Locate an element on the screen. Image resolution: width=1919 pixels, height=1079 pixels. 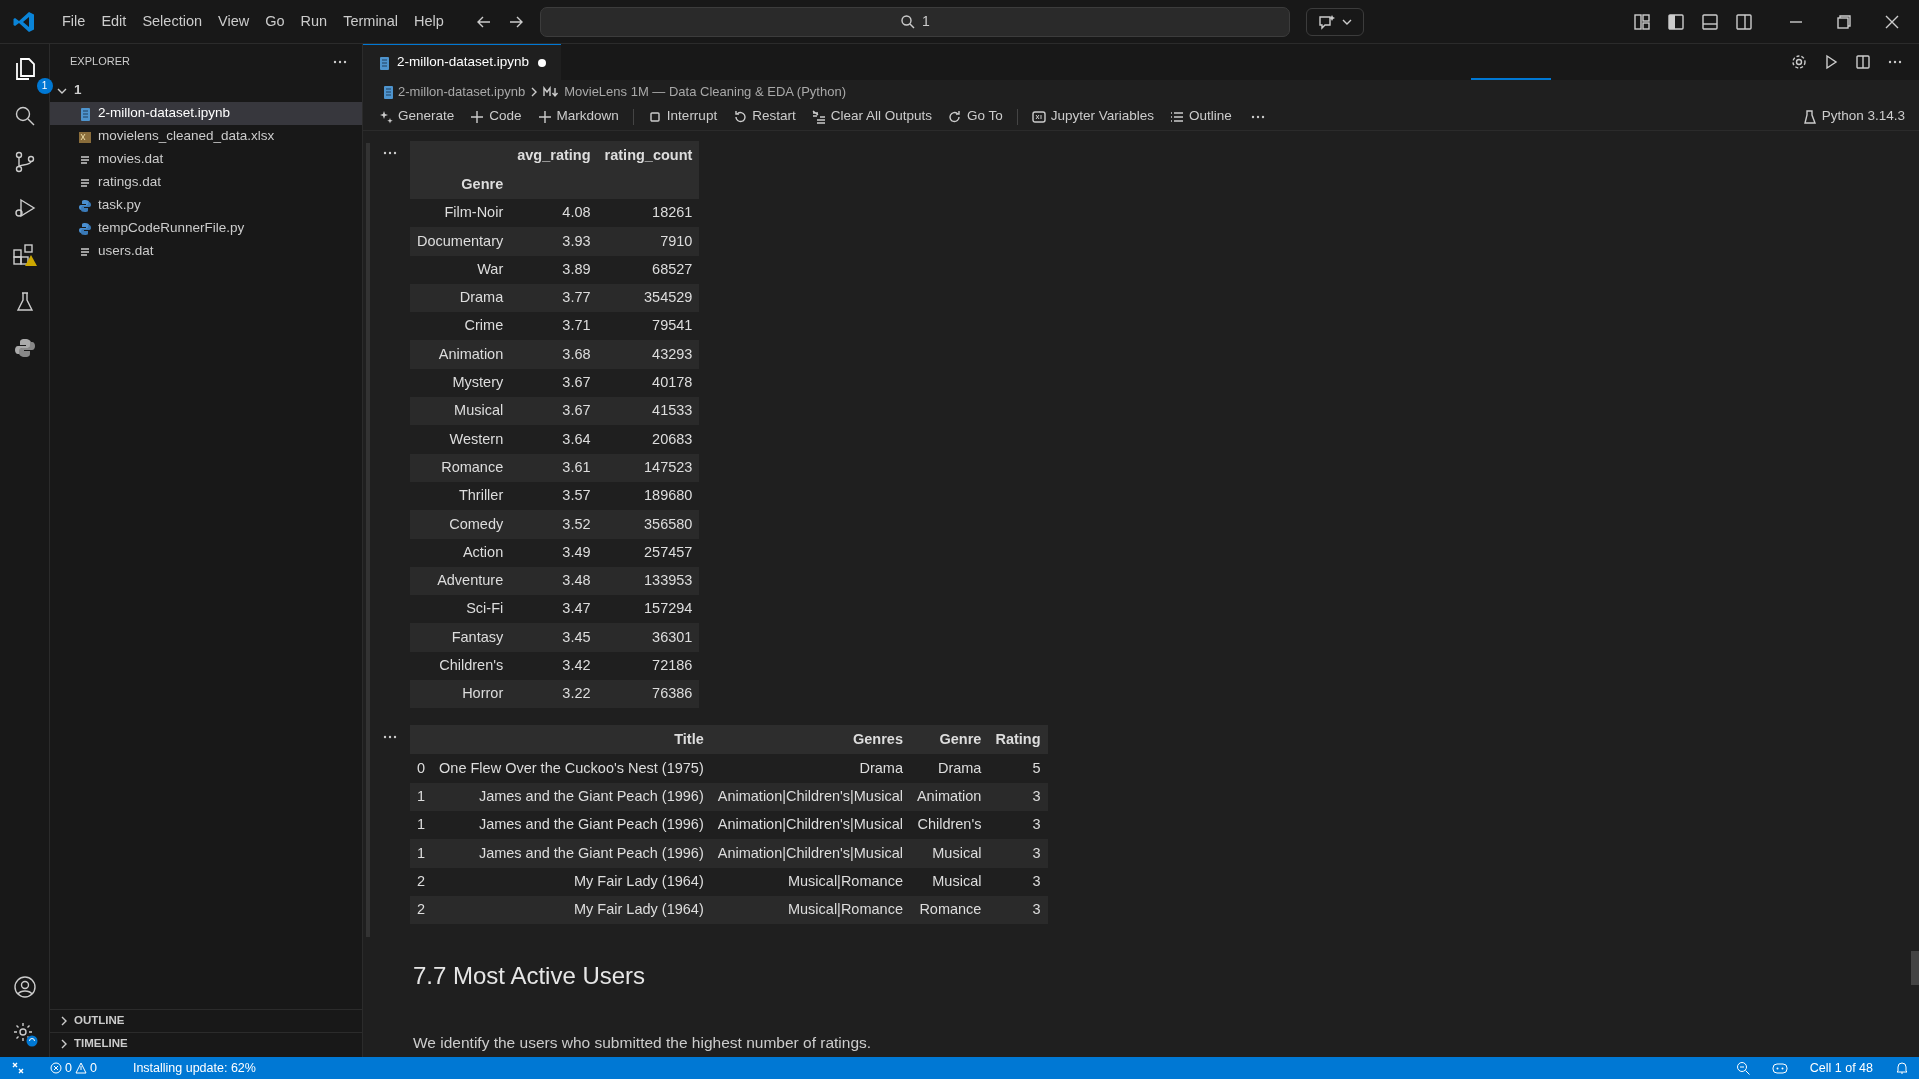
kernel-icon is located at coordinates (1809, 116).